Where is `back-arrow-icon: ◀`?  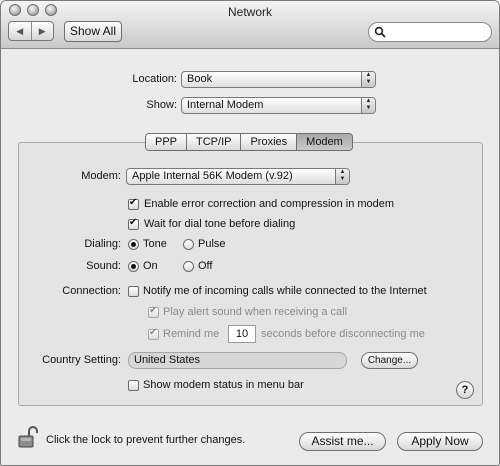
back-arrow-icon: ◀ is located at coordinates (20, 31).